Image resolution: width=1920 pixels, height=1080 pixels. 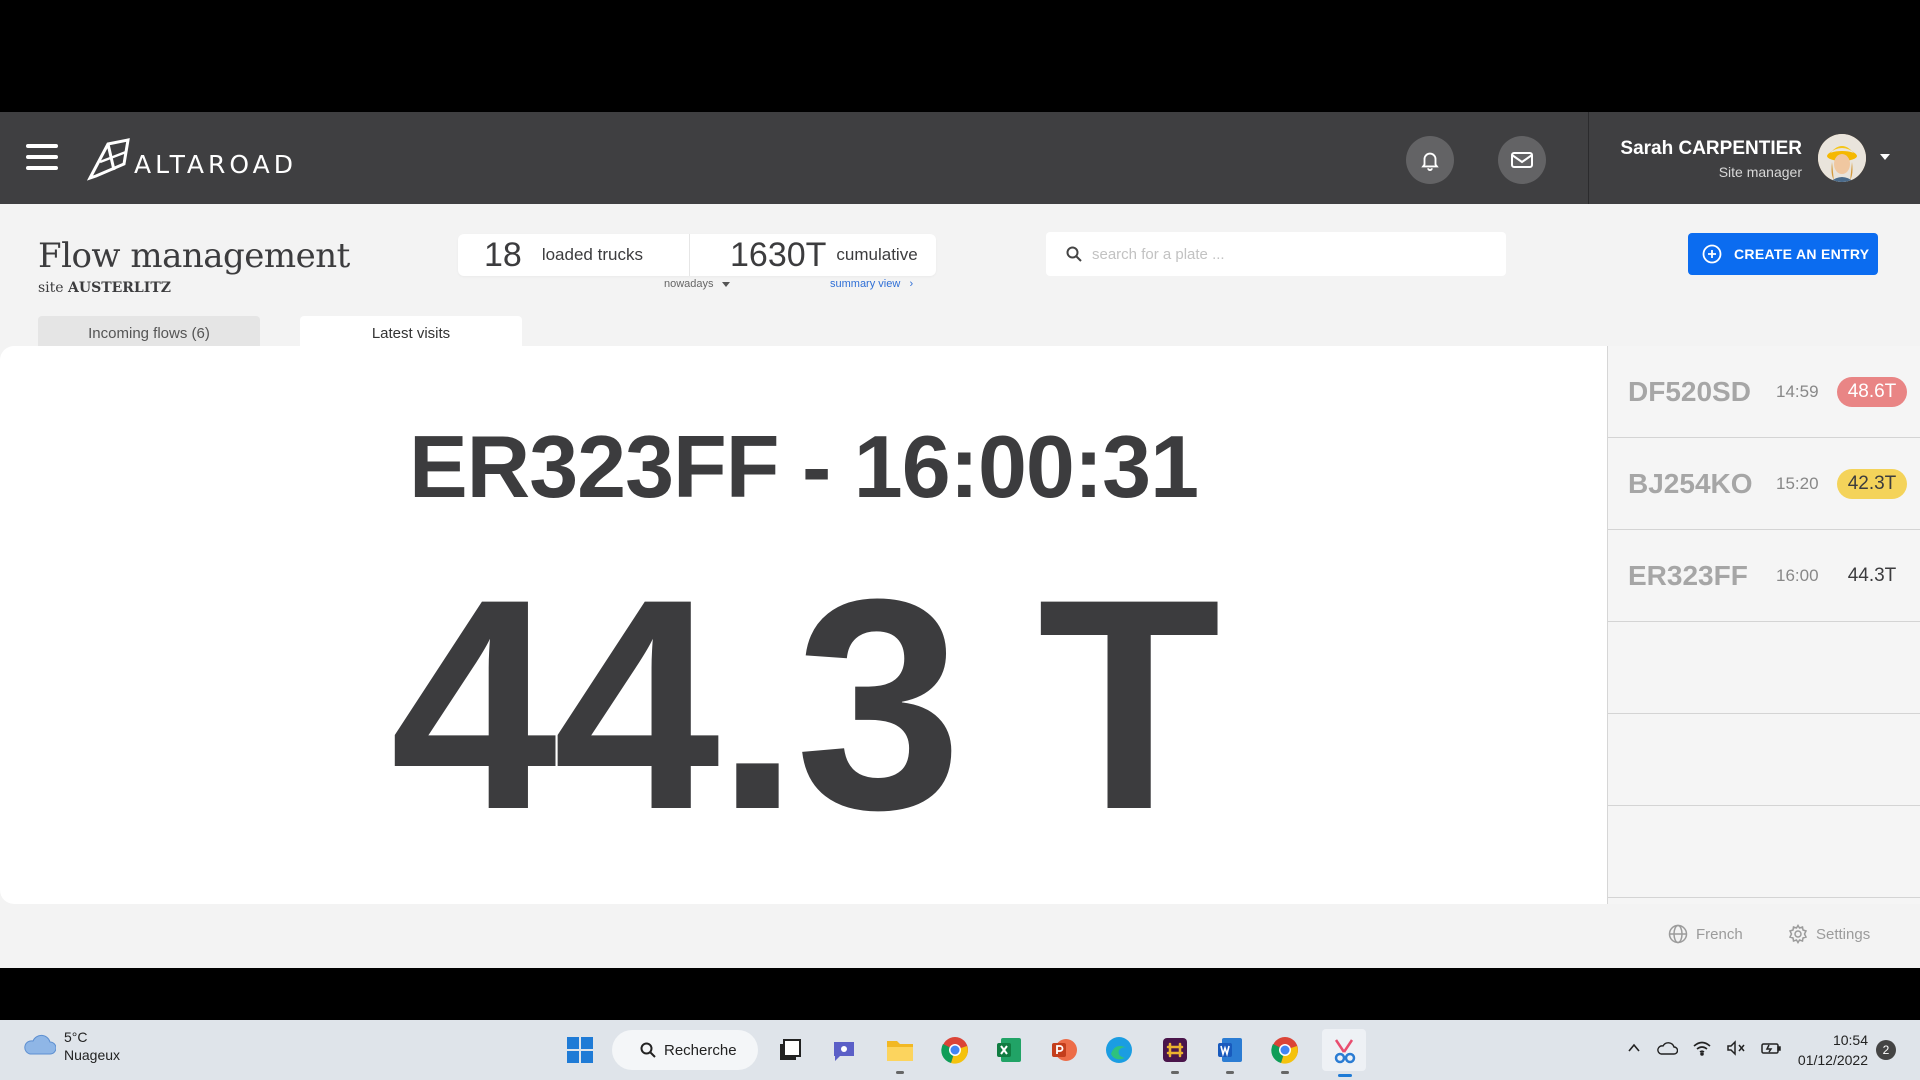 What do you see at coordinates (877, 254) in the screenshot?
I see `cumulative-label: cumulative` at bounding box center [877, 254].